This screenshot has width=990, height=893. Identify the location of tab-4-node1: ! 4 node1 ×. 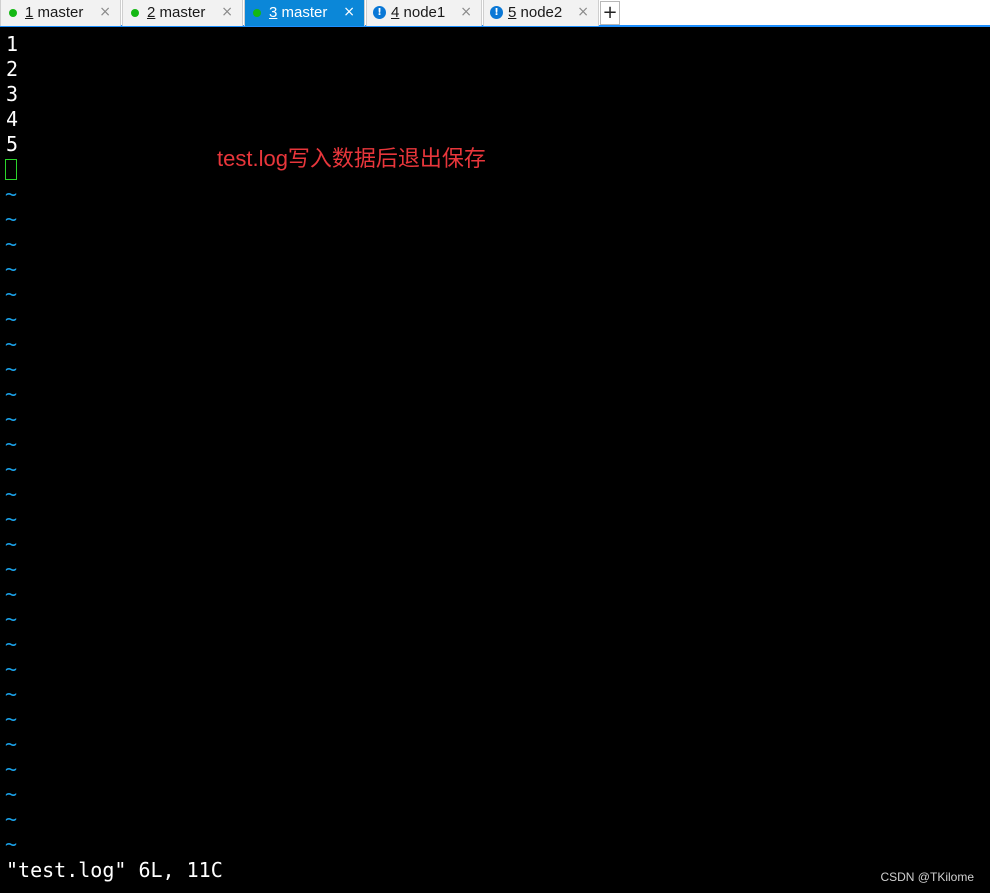
(424, 13).